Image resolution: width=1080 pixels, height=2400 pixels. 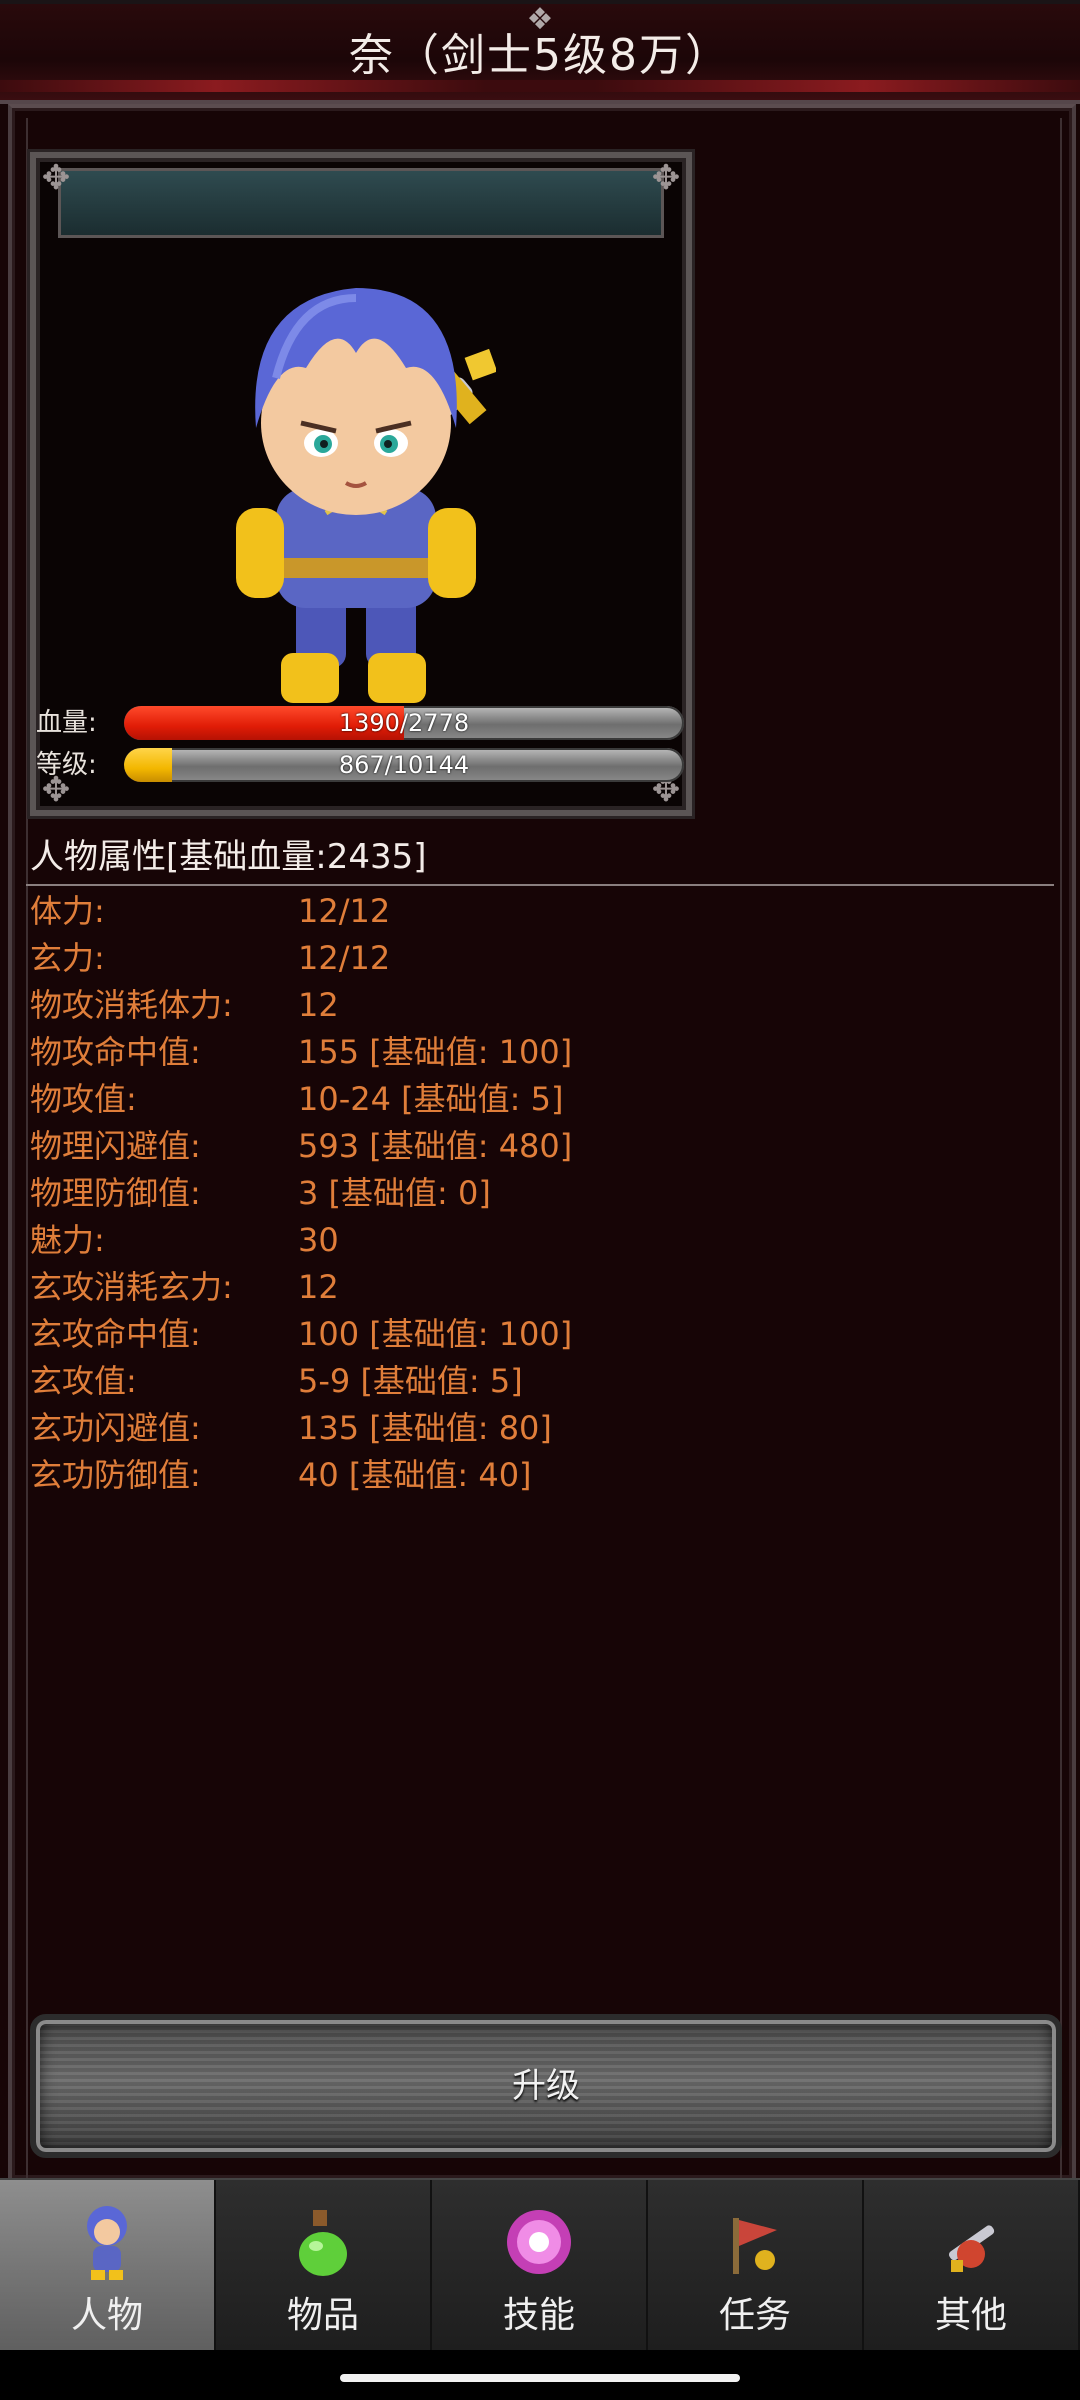 I want to click on attribute-name: 物攻命中值:, so click(x=115, y=1052).